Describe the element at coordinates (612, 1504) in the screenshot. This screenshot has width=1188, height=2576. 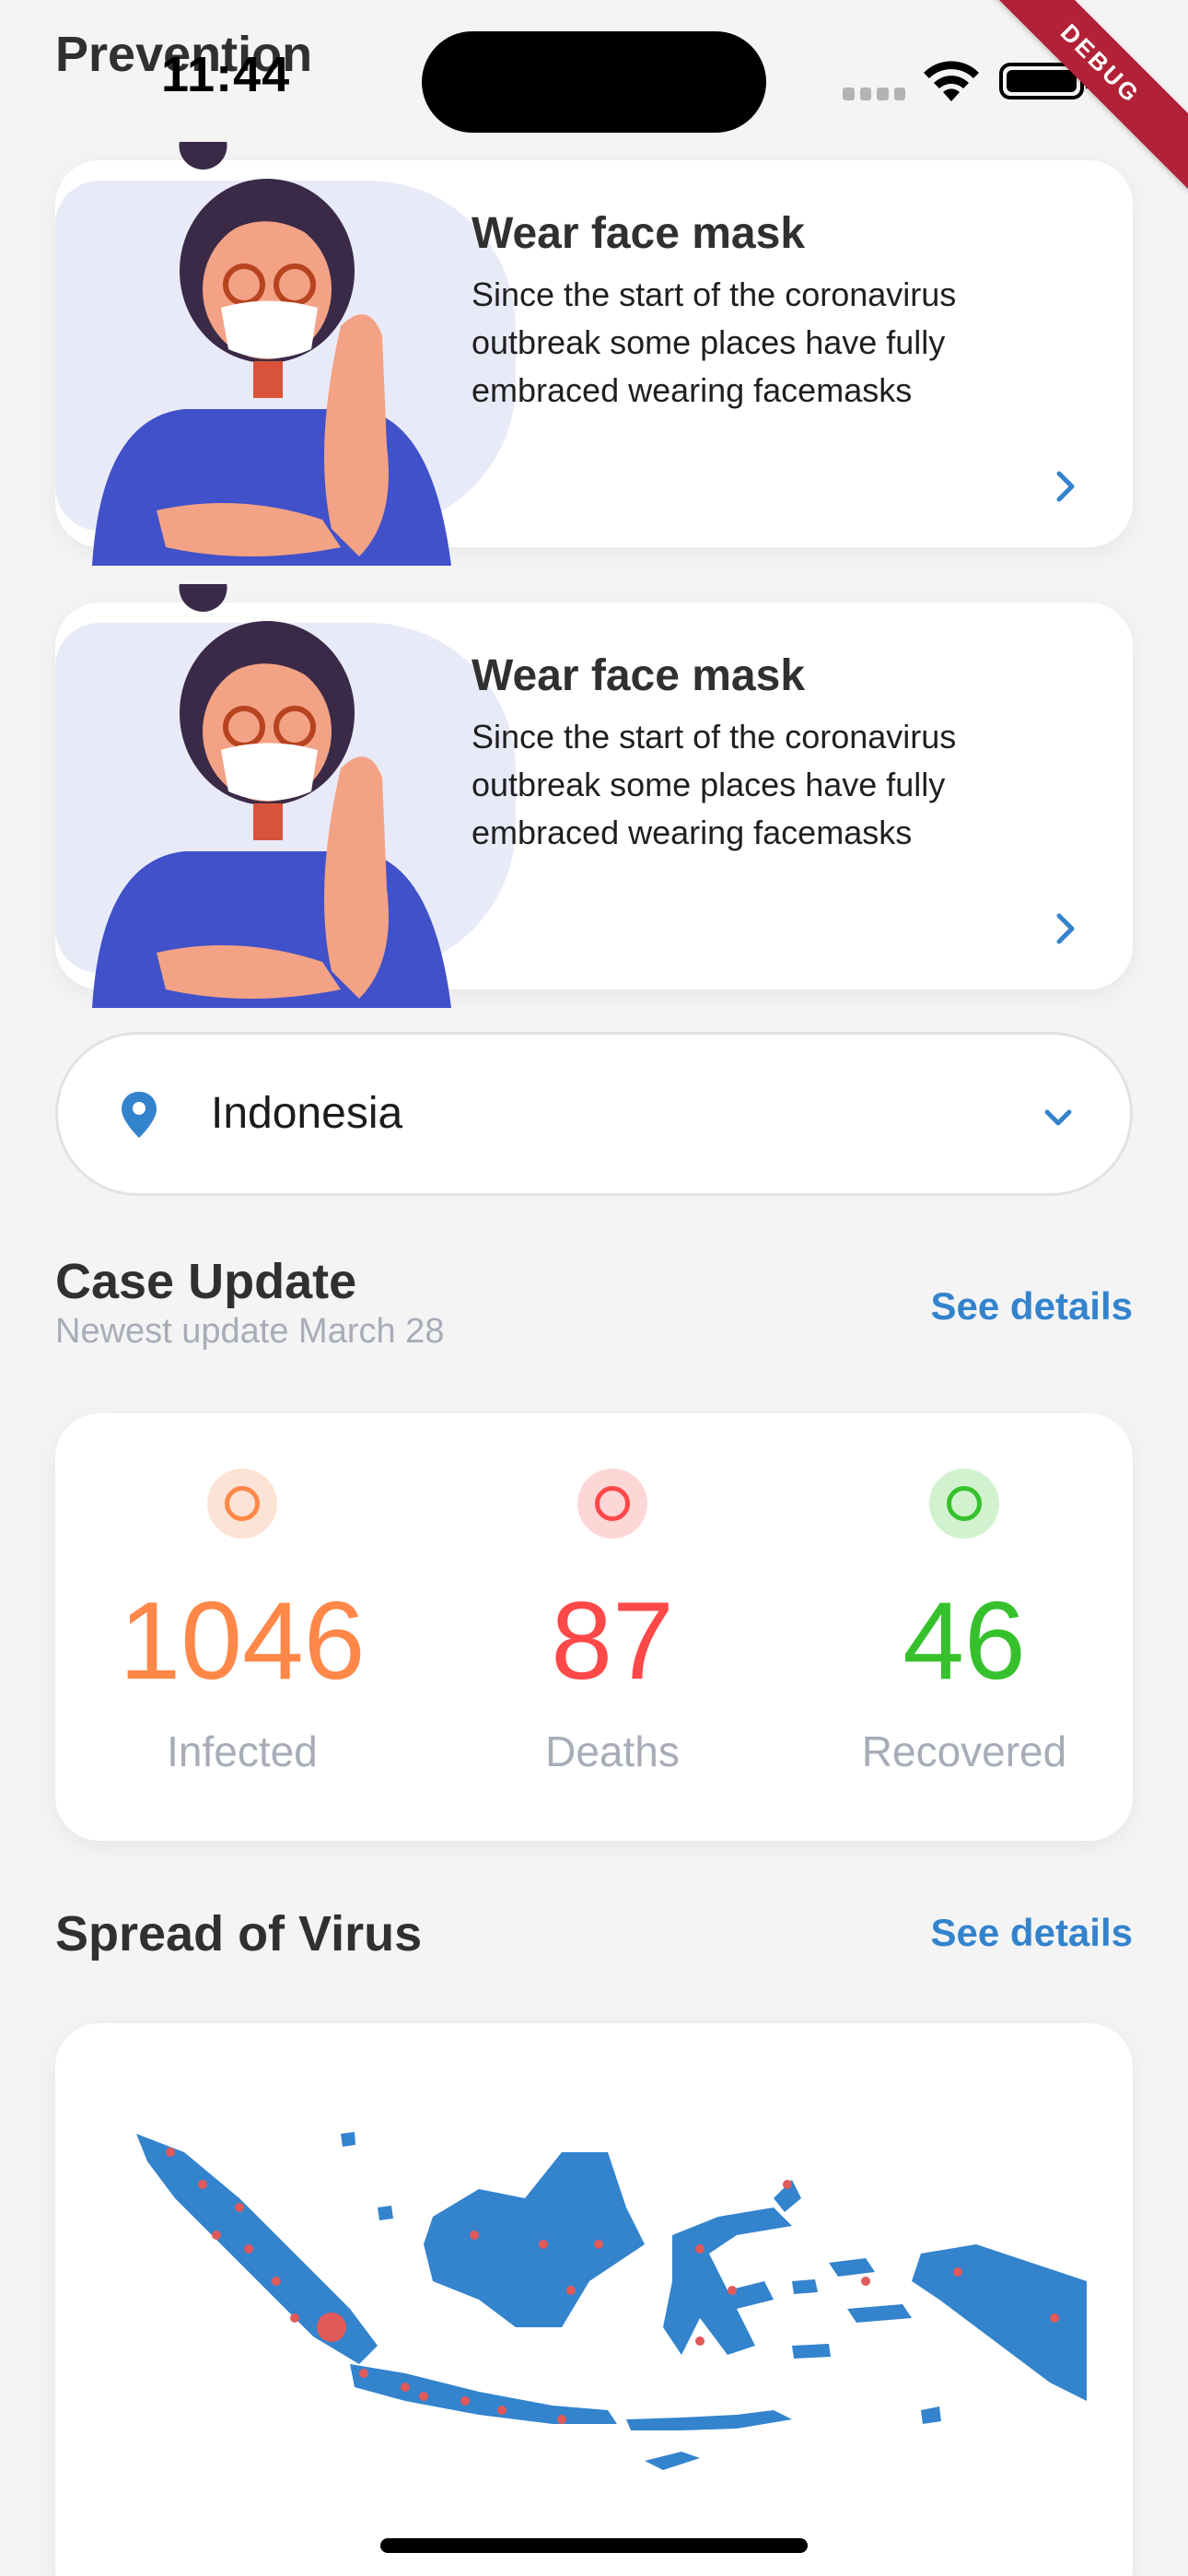
I see `deaths-indicator-icon` at that location.